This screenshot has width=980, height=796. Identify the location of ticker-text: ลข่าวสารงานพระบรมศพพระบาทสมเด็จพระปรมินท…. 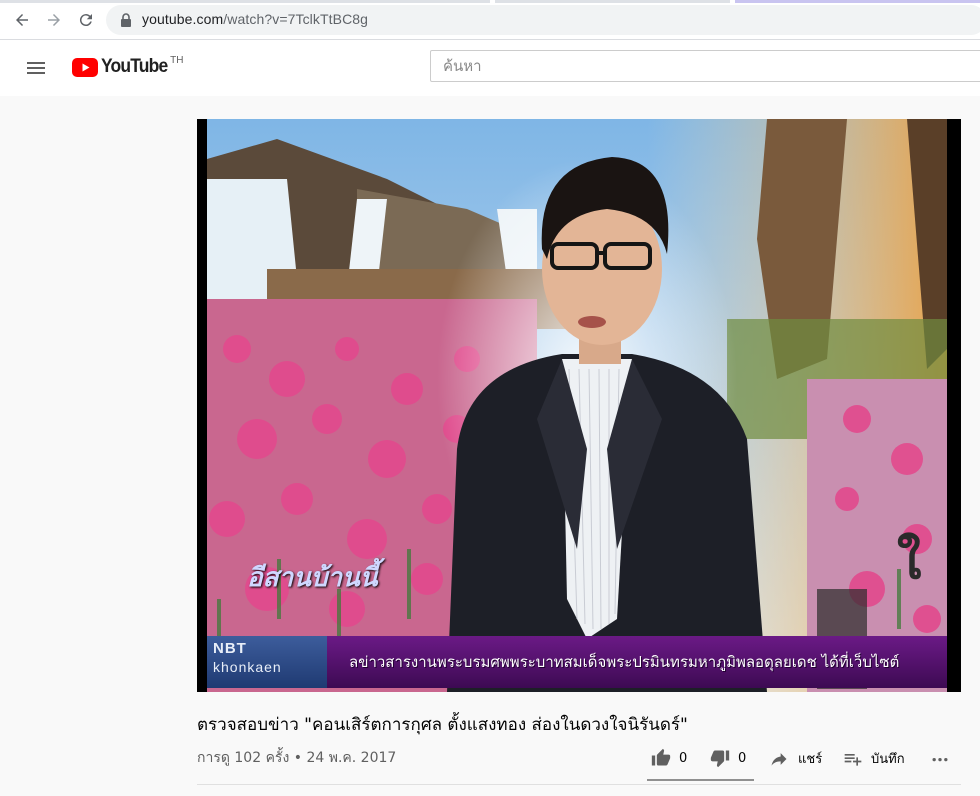
(624, 662).